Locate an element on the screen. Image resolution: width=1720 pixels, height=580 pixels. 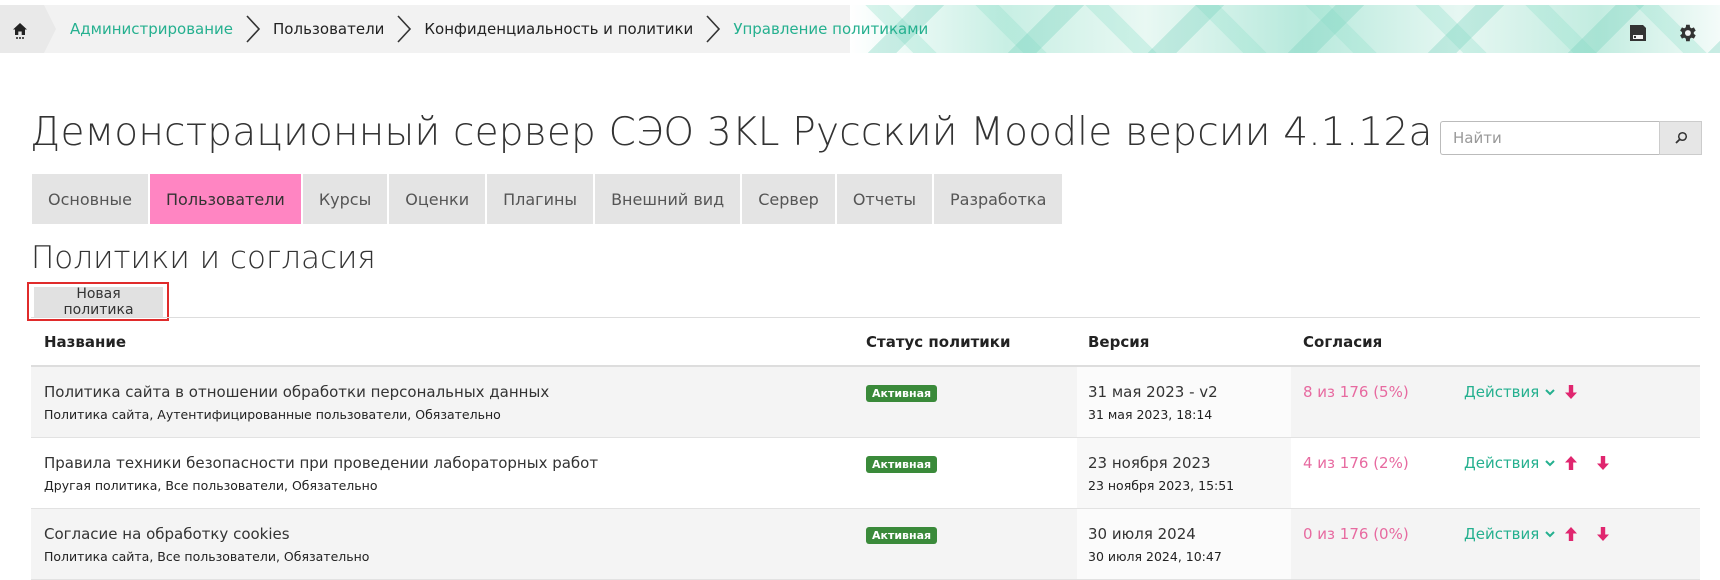
home-link is located at coordinates (28, 29).